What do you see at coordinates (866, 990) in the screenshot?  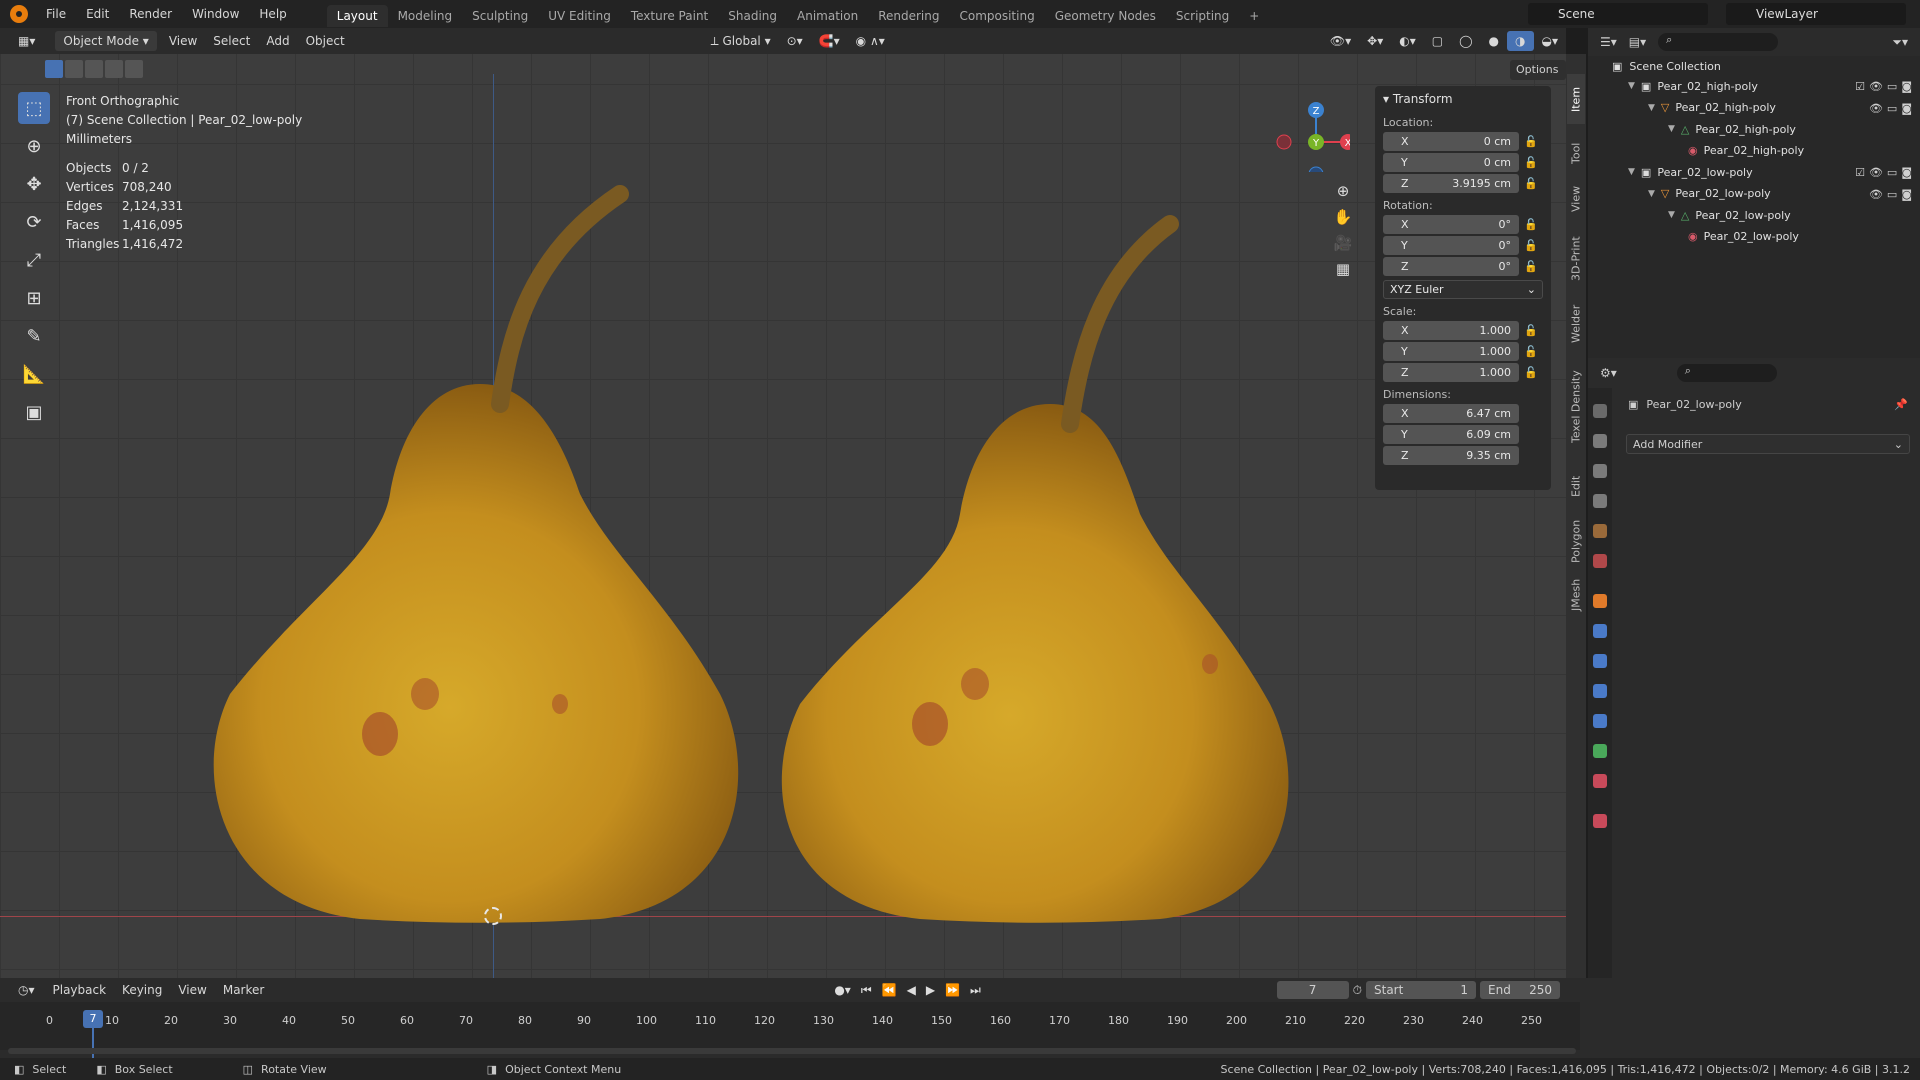 I see `jump-start-icon: ⏮` at bounding box center [866, 990].